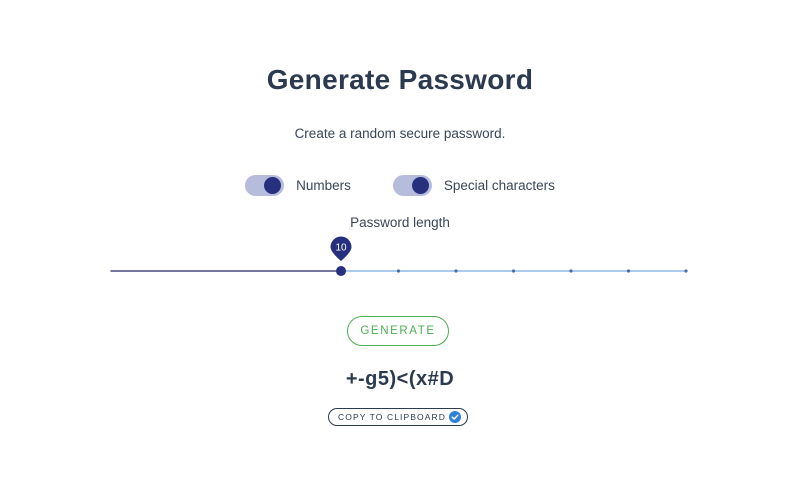 The width and height of the screenshot is (800, 500). I want to click on copy-to-clipboard-button: COPY TO CLIPBOARD, so click(398, 417).